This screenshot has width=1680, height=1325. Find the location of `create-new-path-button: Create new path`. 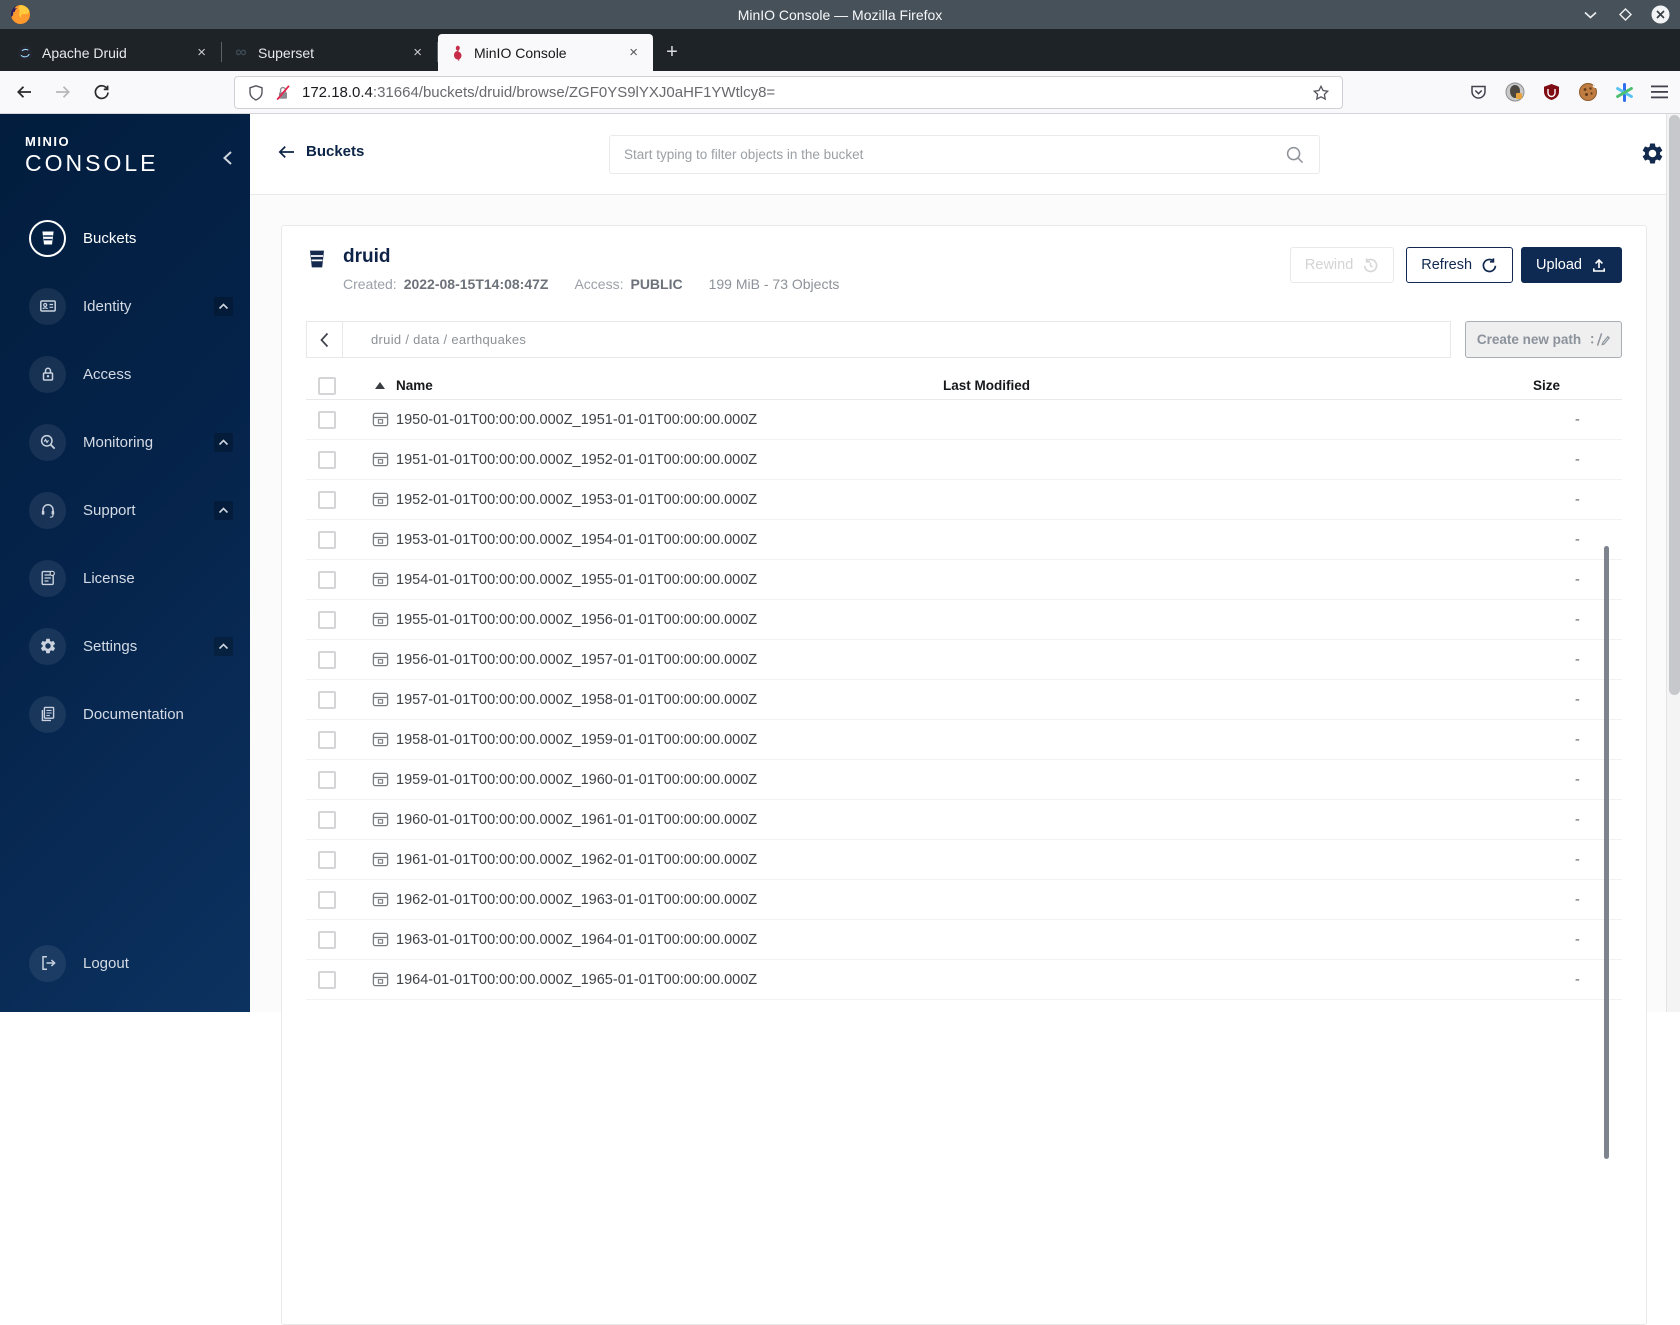

create-new-path-button: Create new path is located at coordinates (1543, 339).